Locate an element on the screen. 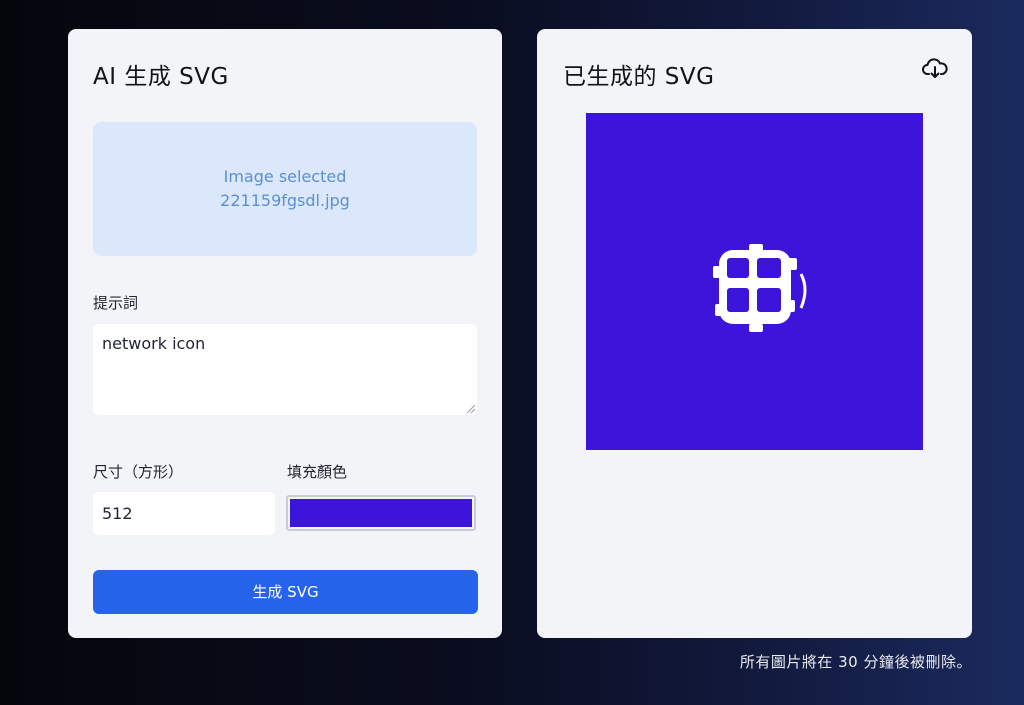  prompt-label: 提示詞 is located at coordinates (116, 303).